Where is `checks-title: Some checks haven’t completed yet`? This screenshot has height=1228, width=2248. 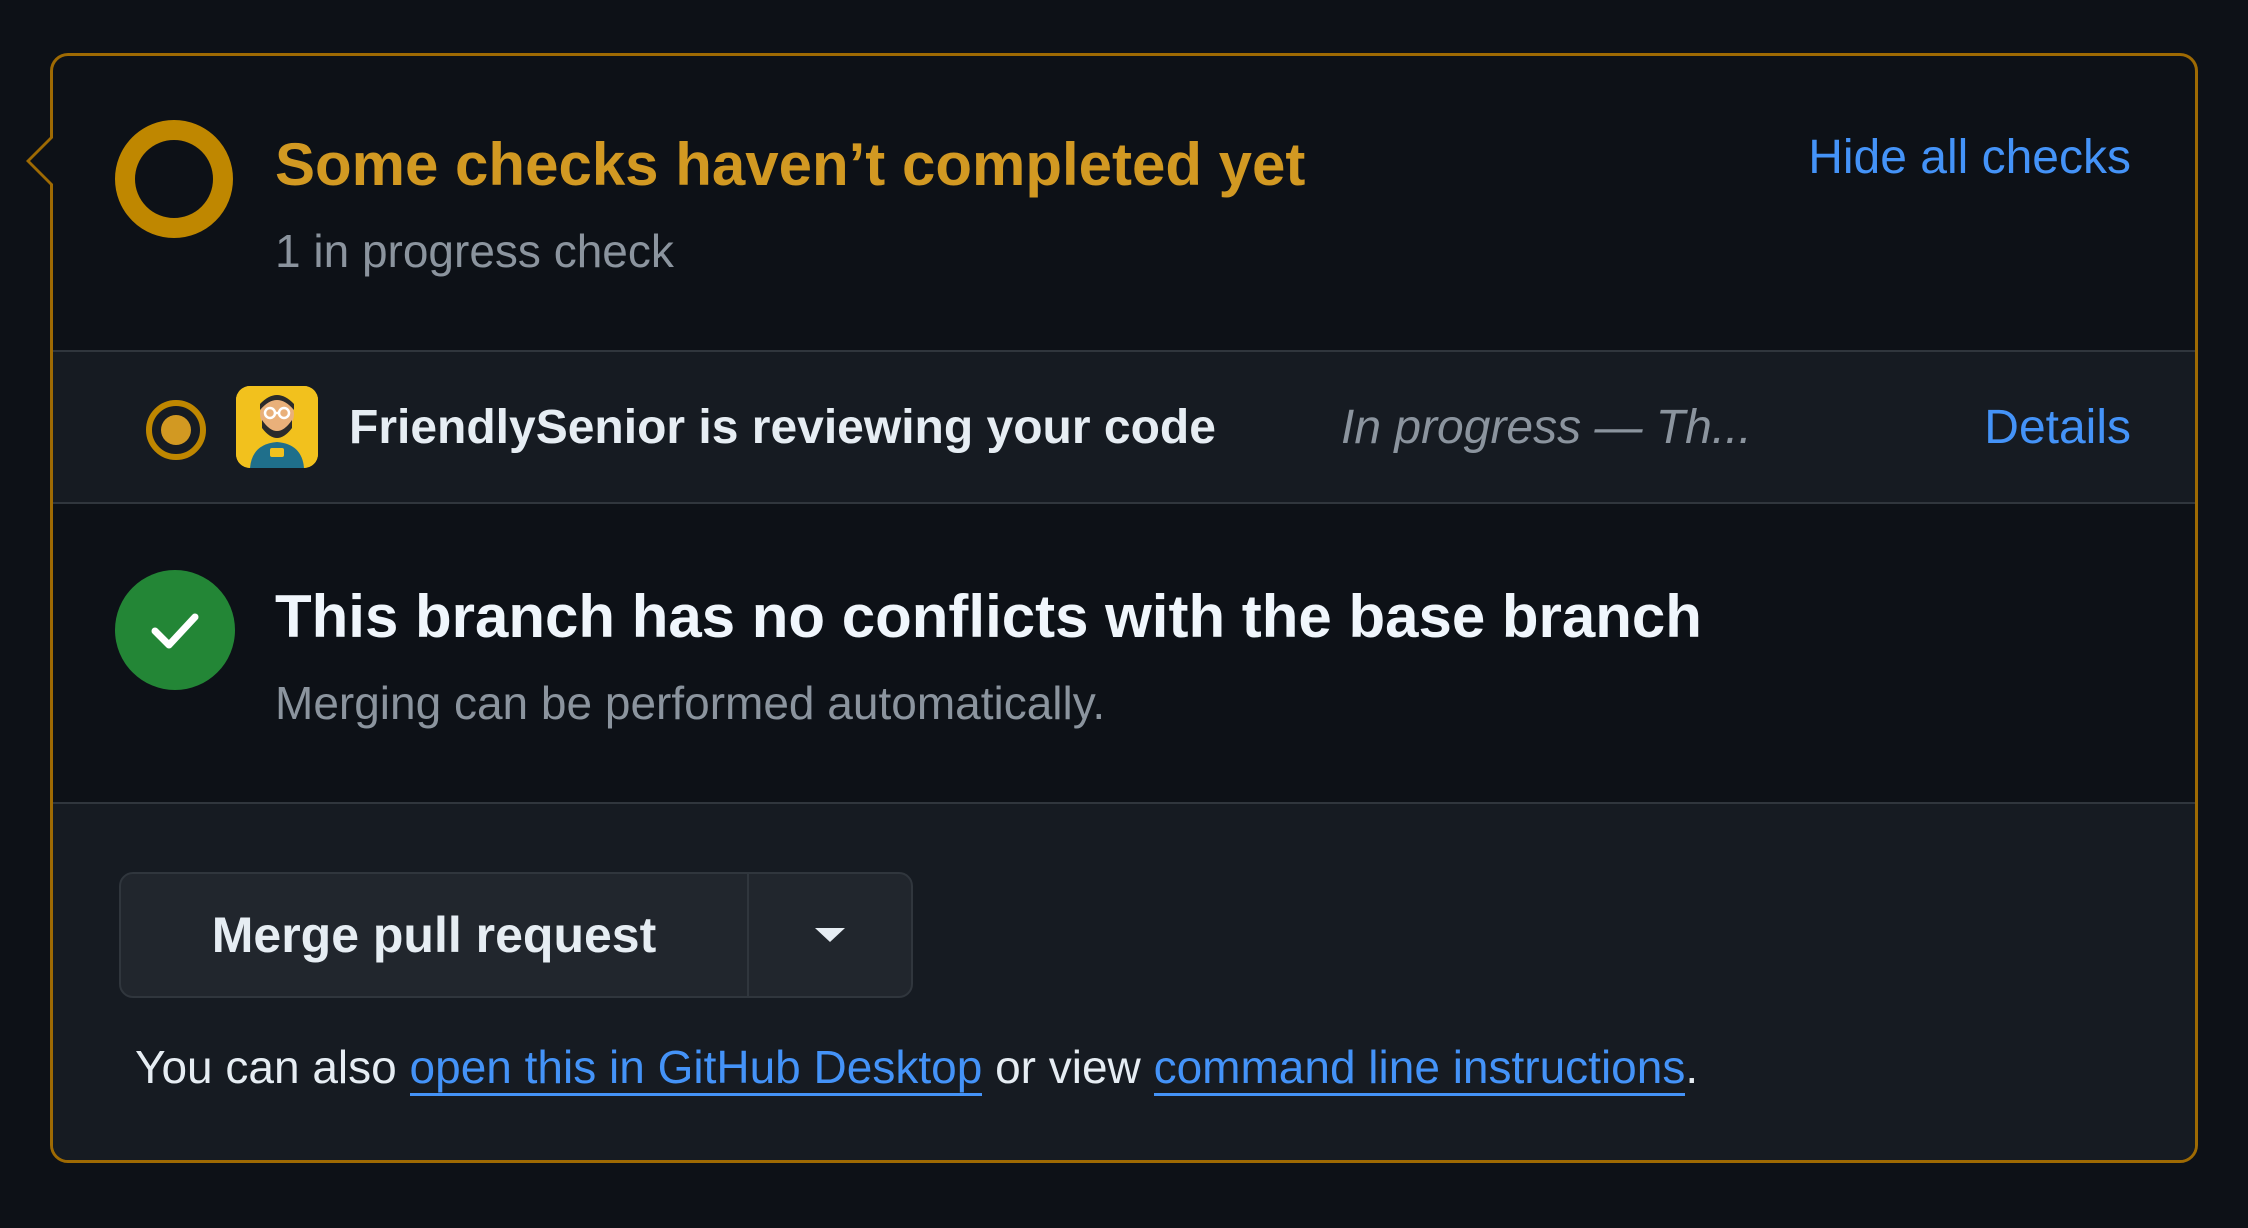
checks-title: Some checks haven’t completed yet is located at coordinates (790, 164).